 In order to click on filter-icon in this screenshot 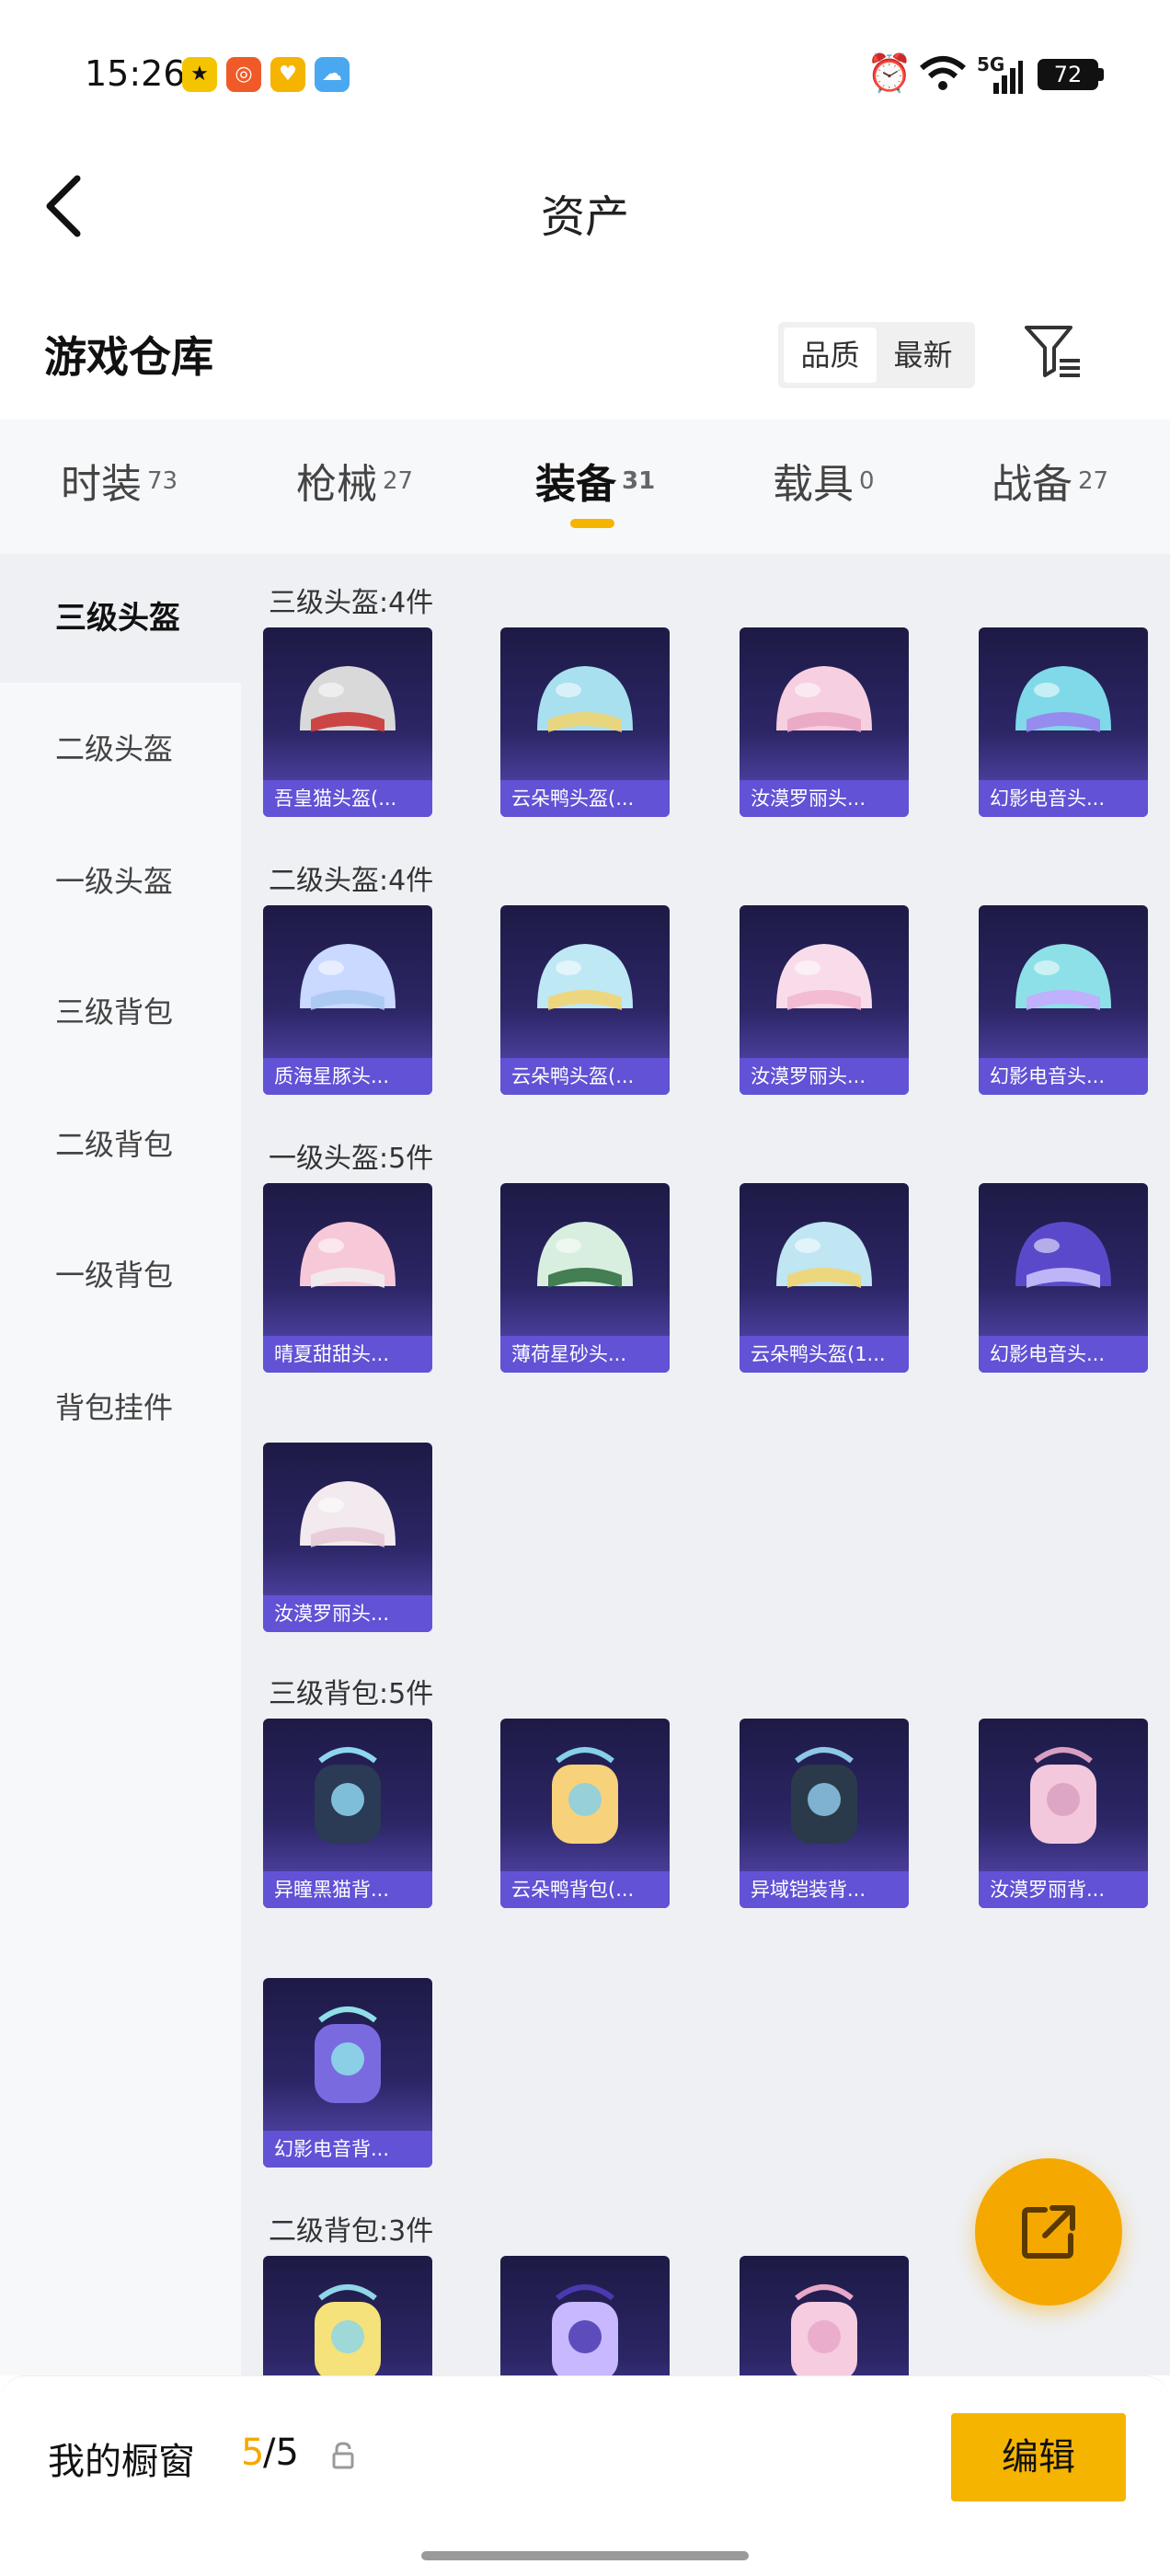, I will do `click(1052, 351)`.